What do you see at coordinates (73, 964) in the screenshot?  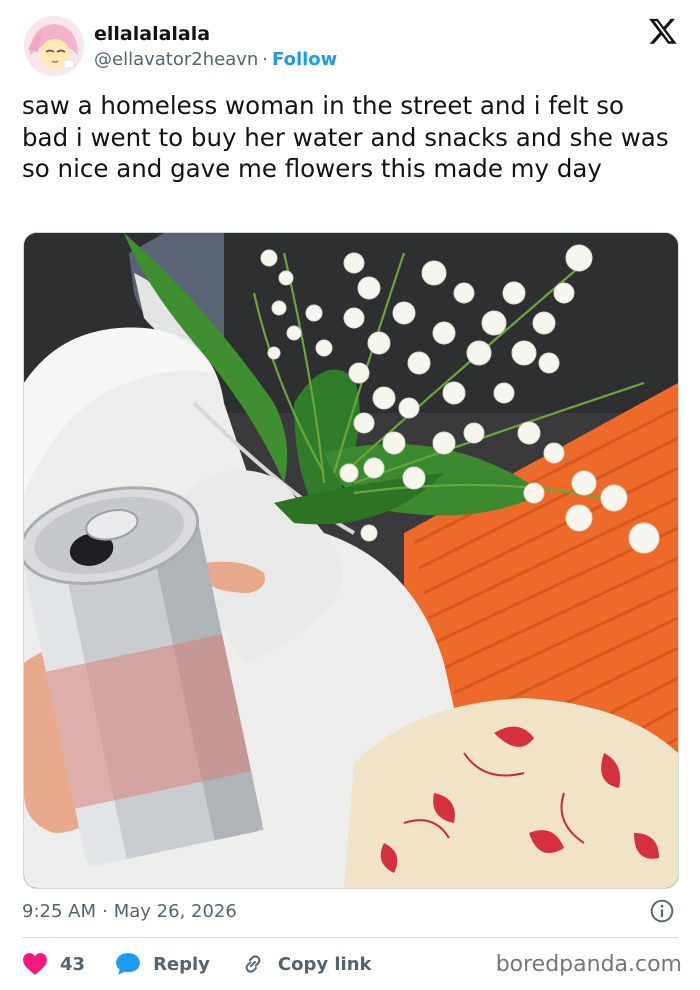 I see `like-count: 43` at bounding box center [73, 964].